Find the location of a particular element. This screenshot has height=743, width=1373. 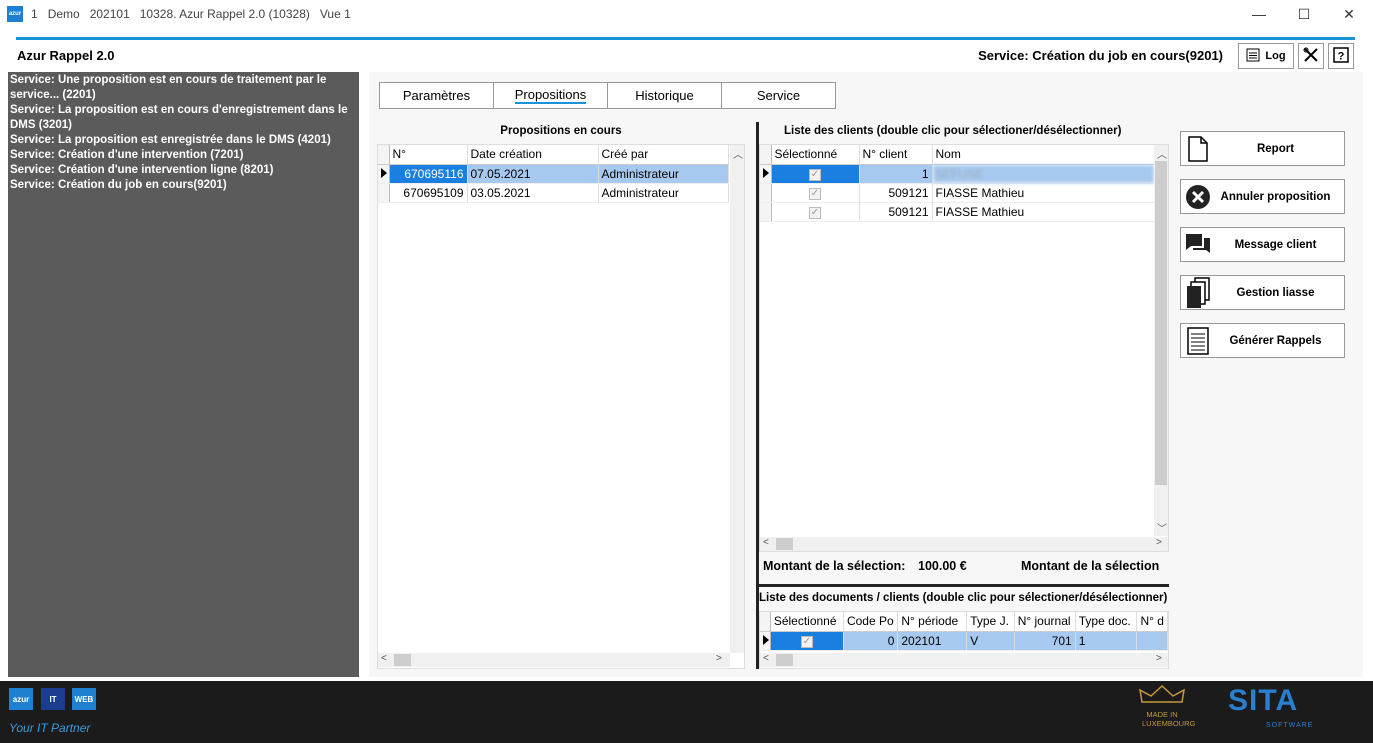

service-status: Service: Création du job en cours(9201) is located at coordinates (1100, 55).